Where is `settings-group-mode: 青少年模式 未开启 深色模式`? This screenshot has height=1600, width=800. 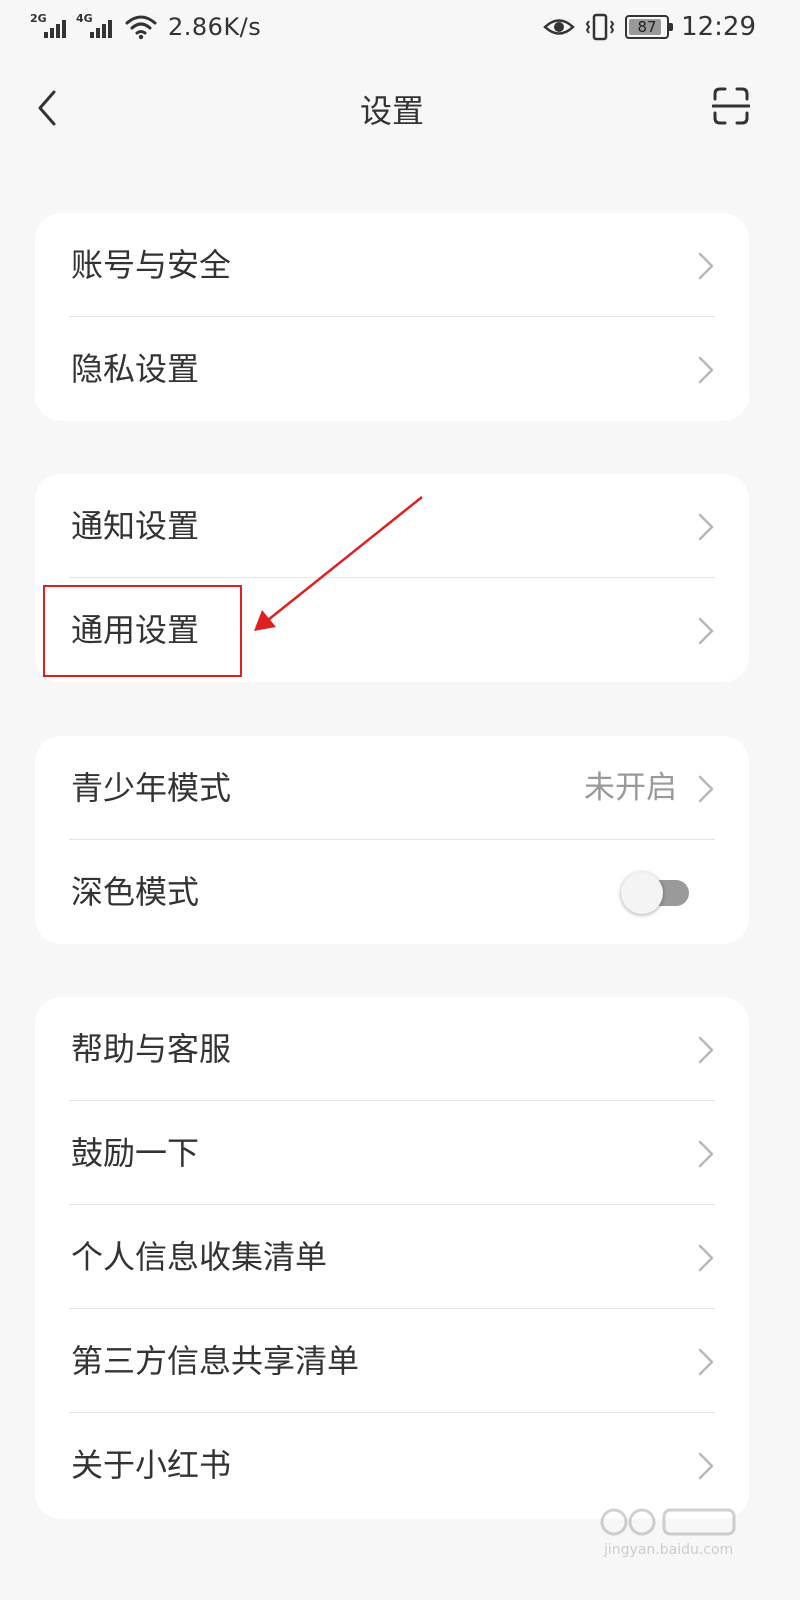 settings-group-mode: 青少年模式 未开启 深色模式 is located at coordinates (392, 840).